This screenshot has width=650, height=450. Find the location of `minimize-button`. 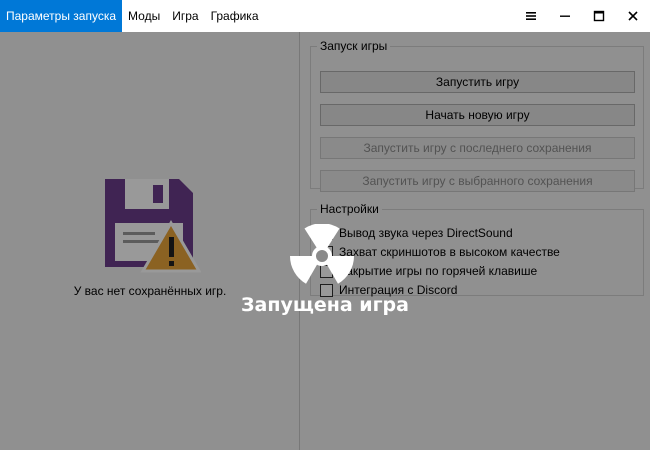

minimize-button is located at coordinates (565, 16).